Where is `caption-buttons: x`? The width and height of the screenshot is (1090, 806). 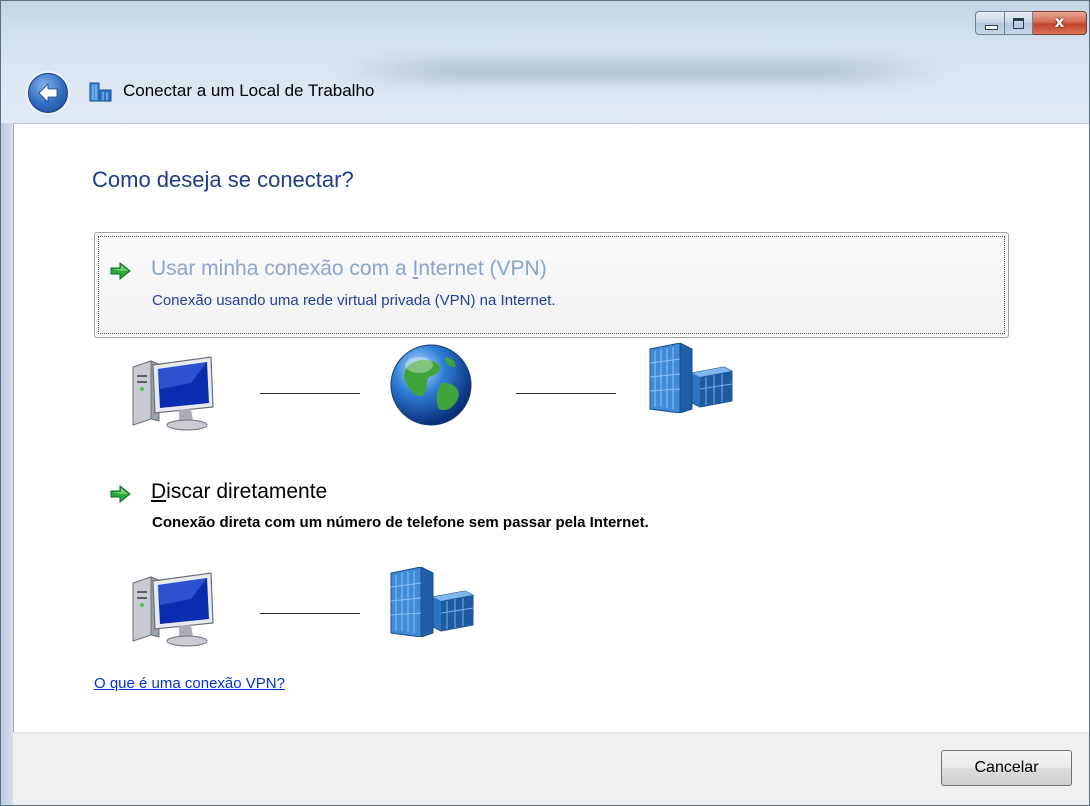 caption-buttons: x is located at coordinates (1031, 25).